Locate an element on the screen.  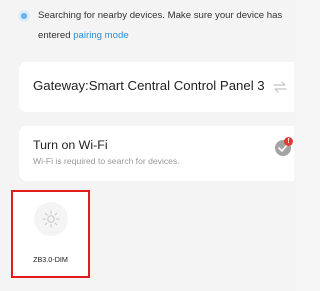
alert-badge: ! is located at coordinates (288, 141).